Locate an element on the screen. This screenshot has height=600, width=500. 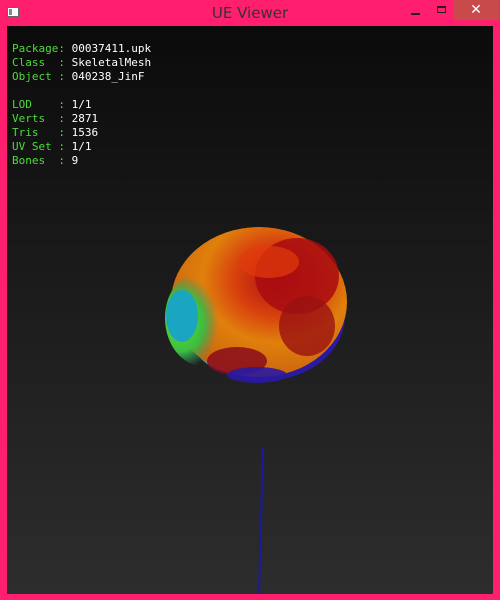
info-row: Bones : 9 is located at coordinates (81, 161).